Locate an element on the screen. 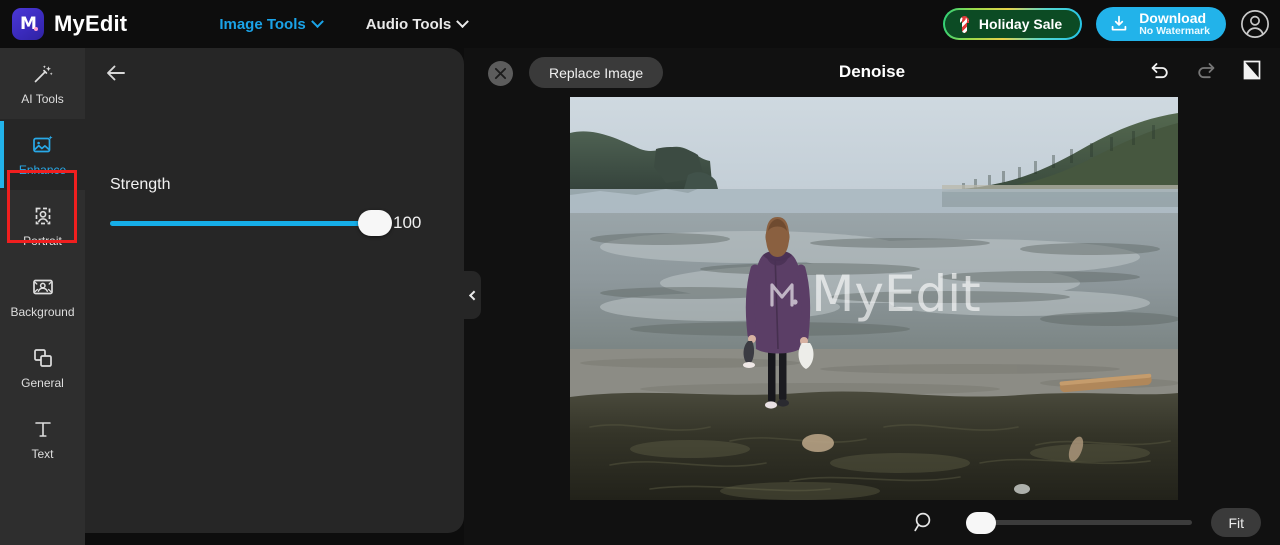 The height and width of the screenshot is (545, 1280). layers-icon is located at coordinates (42, 358).